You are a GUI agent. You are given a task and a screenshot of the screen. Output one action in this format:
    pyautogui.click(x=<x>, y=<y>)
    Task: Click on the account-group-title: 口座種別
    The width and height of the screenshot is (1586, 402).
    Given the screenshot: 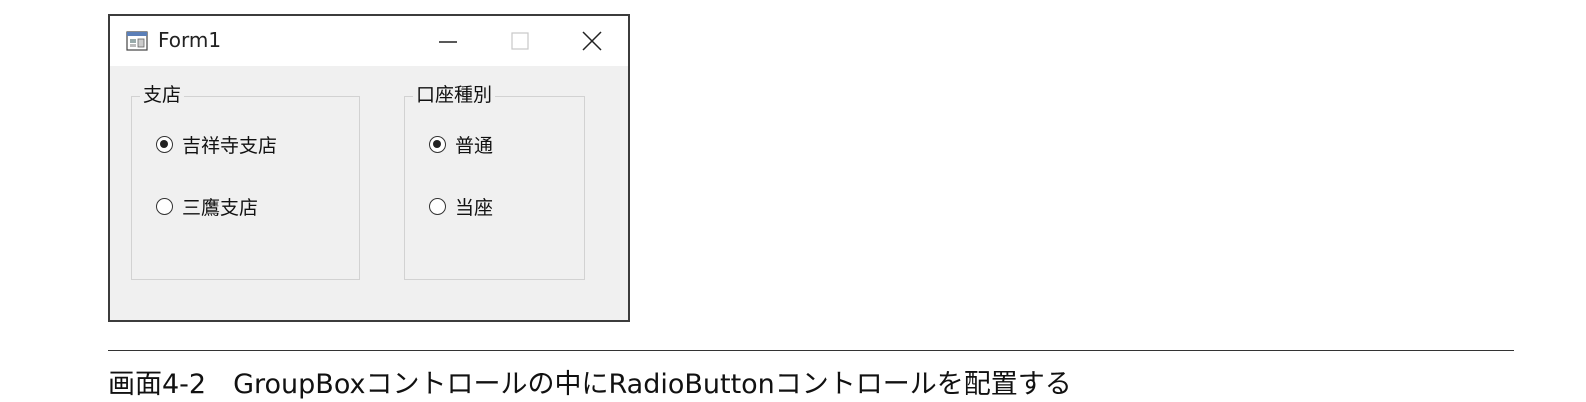 What is the action you would take?
    pyautogui.click(x=454, y=95)
    